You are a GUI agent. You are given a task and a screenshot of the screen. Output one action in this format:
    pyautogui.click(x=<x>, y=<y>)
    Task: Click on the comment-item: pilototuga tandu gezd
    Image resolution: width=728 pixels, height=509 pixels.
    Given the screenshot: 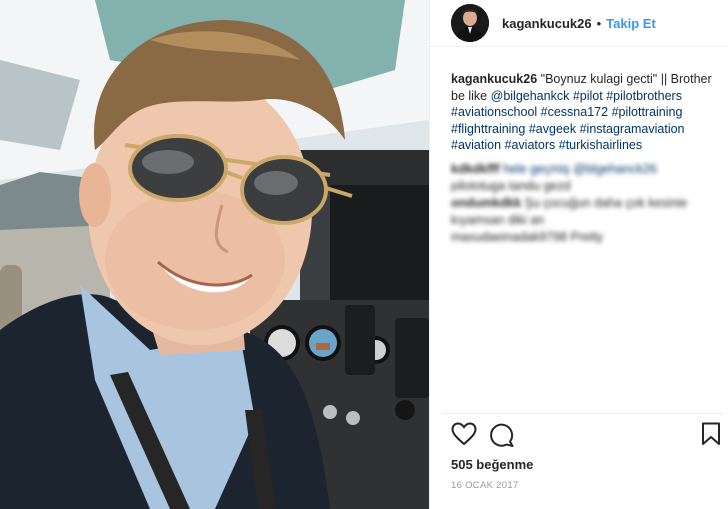 What is the action you would take?
    pyautogui.click(x=585, y=186)
    